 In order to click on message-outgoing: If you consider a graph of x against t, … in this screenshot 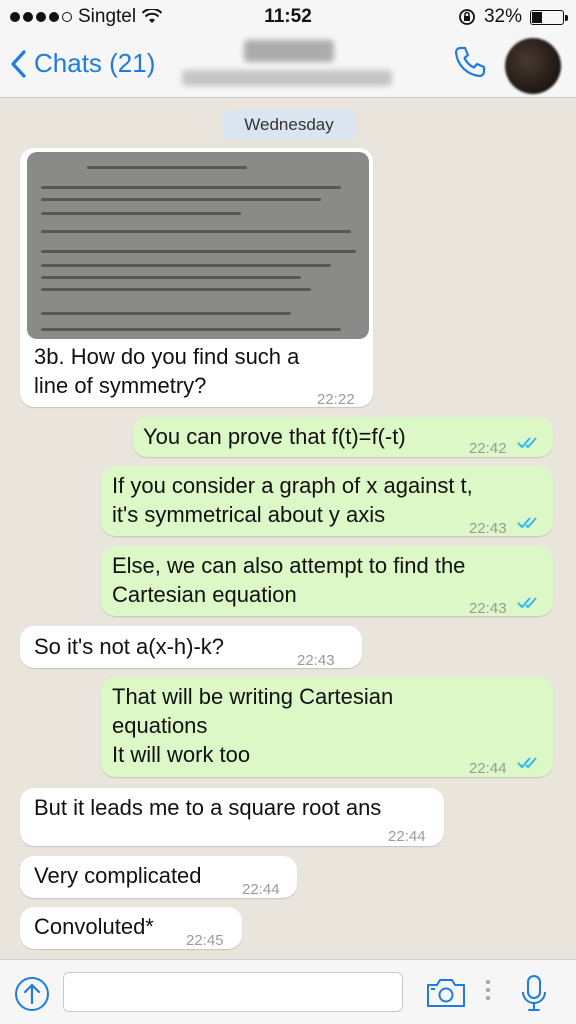, I will do `click(327, 501)`.